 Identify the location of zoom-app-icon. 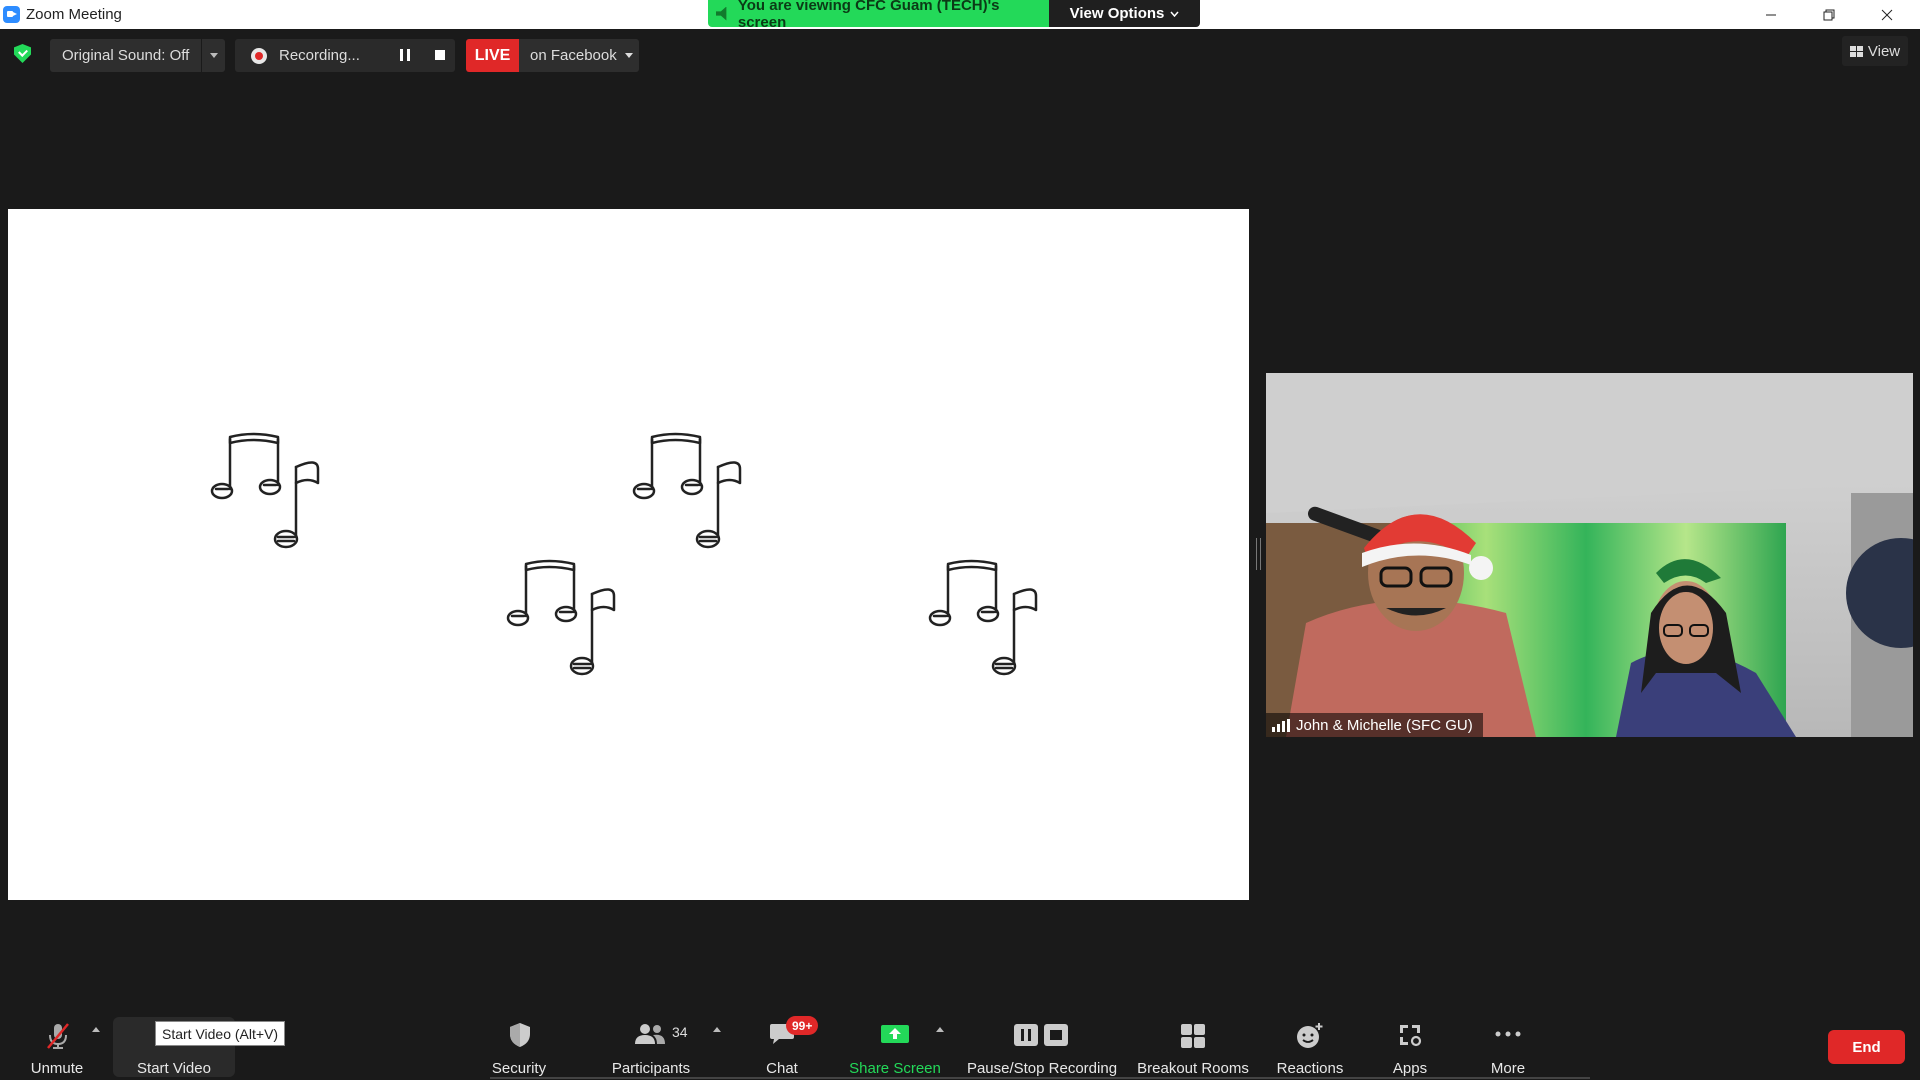
(11, 14).